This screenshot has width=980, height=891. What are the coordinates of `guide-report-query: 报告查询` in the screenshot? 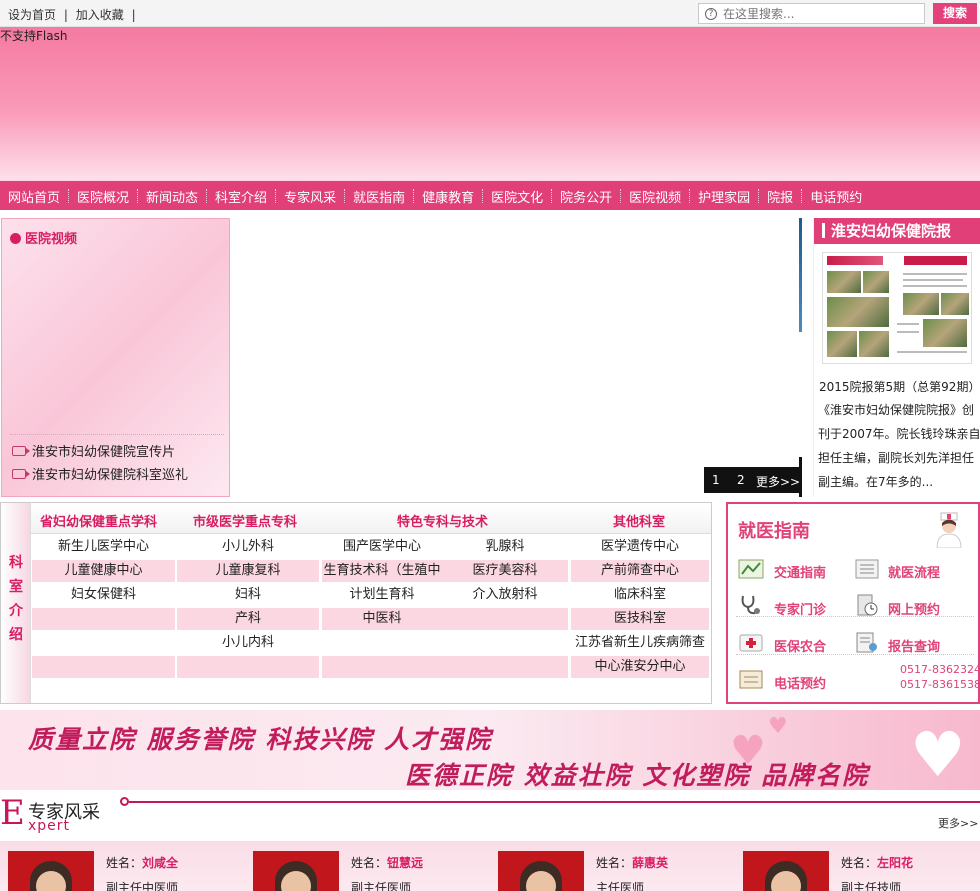 It's located at (914, 645).